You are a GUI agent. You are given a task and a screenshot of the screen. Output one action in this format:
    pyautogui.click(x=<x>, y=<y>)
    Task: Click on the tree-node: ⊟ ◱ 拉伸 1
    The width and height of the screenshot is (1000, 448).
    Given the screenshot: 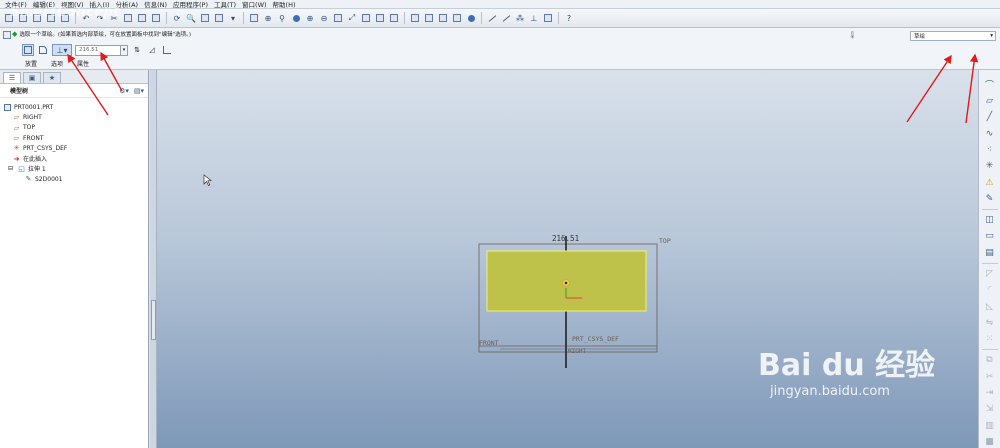 What is the action you would take?
    pyautogui.click(x=76, y=169)
    